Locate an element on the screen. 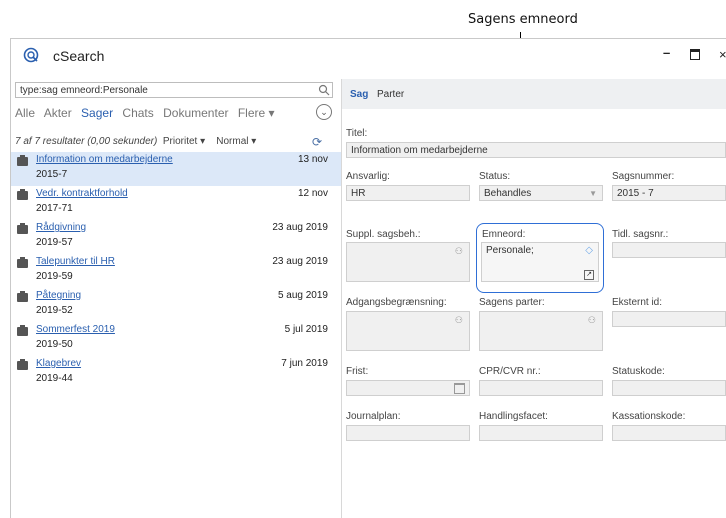 The image size is (726, 518). list-item: Påtegning 2019-52 5 aug 2019 is located at coordinates (176, 305).